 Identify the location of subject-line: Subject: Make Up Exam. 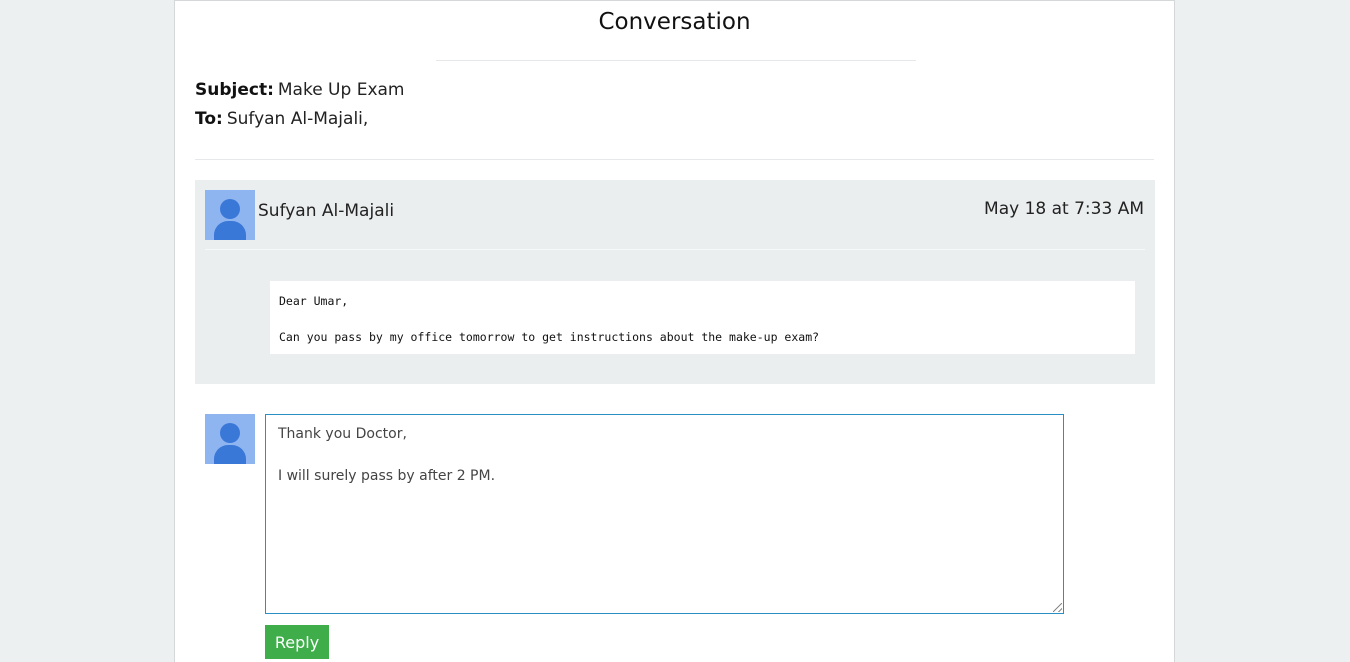
(299, 90).